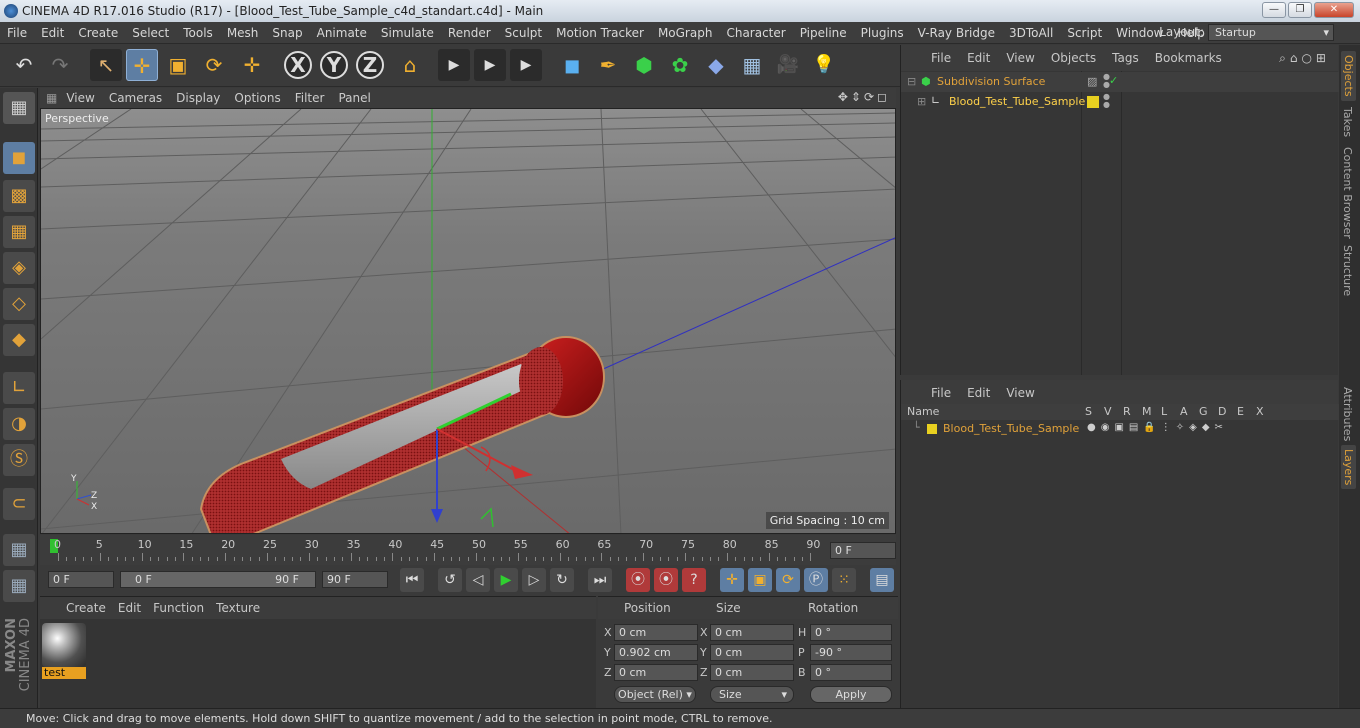 This screenshot has height=728, width=1360. What do you see at coordinates (80, 98) in the screenshot?
I see `viewport-menu-view: View` at bounding box center [80, 98].